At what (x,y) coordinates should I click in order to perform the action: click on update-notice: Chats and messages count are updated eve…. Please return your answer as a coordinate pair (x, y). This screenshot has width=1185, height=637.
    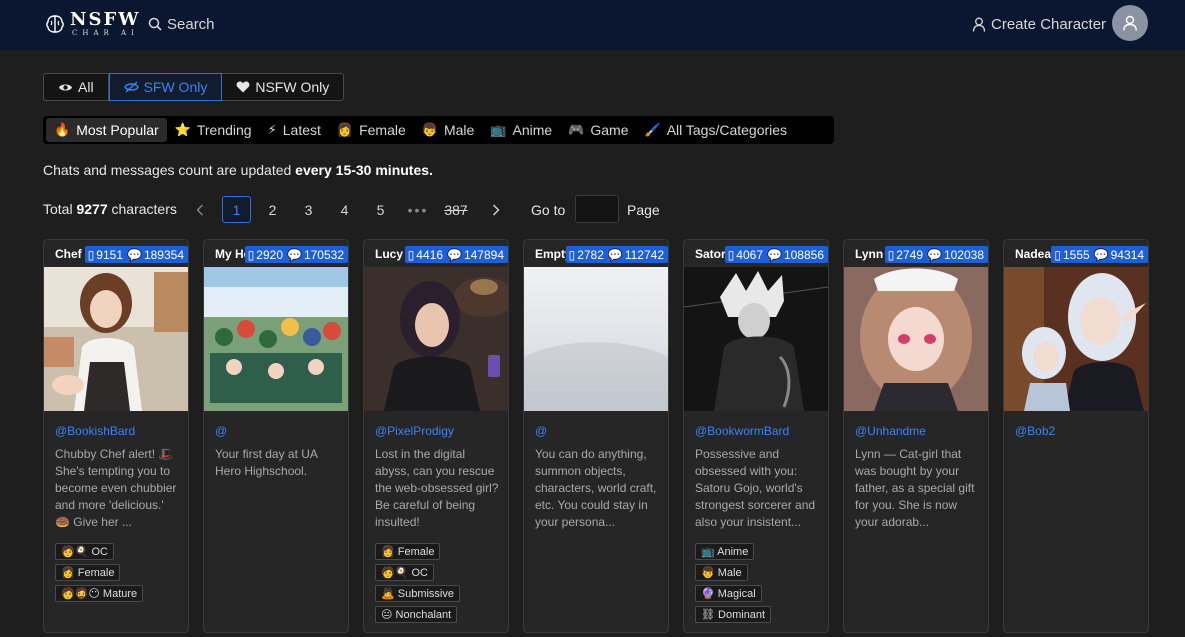
    Looking at the image, I should click on (238, 170).